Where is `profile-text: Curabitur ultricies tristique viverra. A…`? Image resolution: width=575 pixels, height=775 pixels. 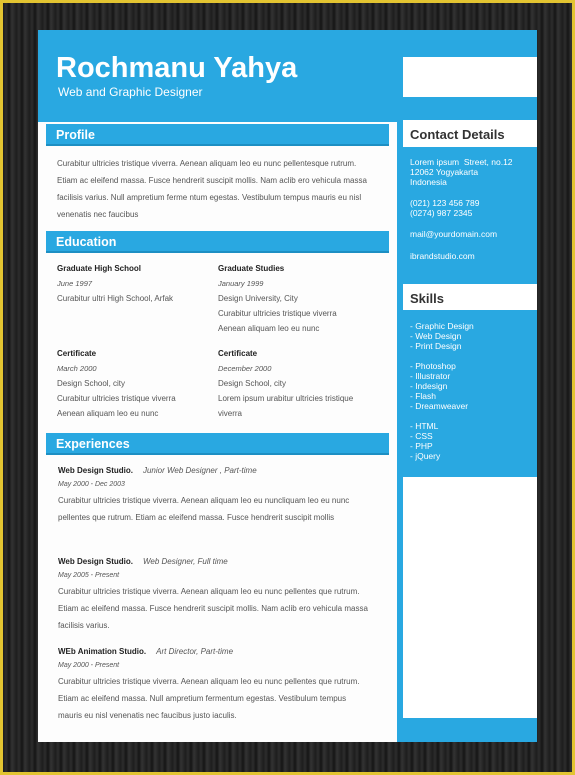 profile-text: Curabitur ultricies tristique viverra. A… is located at coordinates (212, 189).